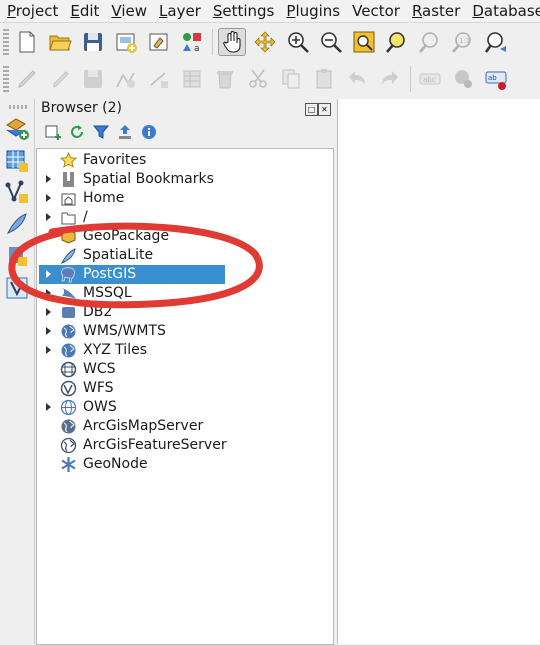  I want to click on zoom-to-layer-icon, so click(430, 42).